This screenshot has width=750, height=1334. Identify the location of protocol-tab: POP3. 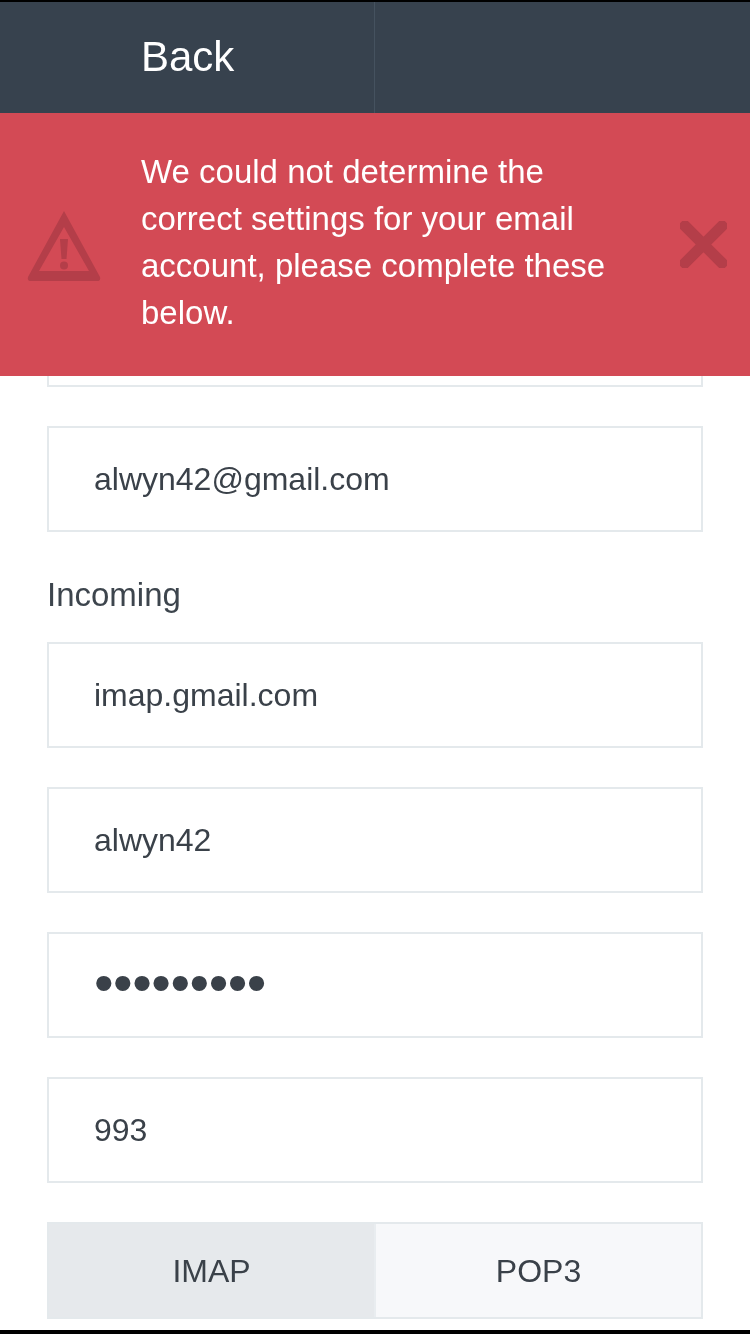
(537, 1270).